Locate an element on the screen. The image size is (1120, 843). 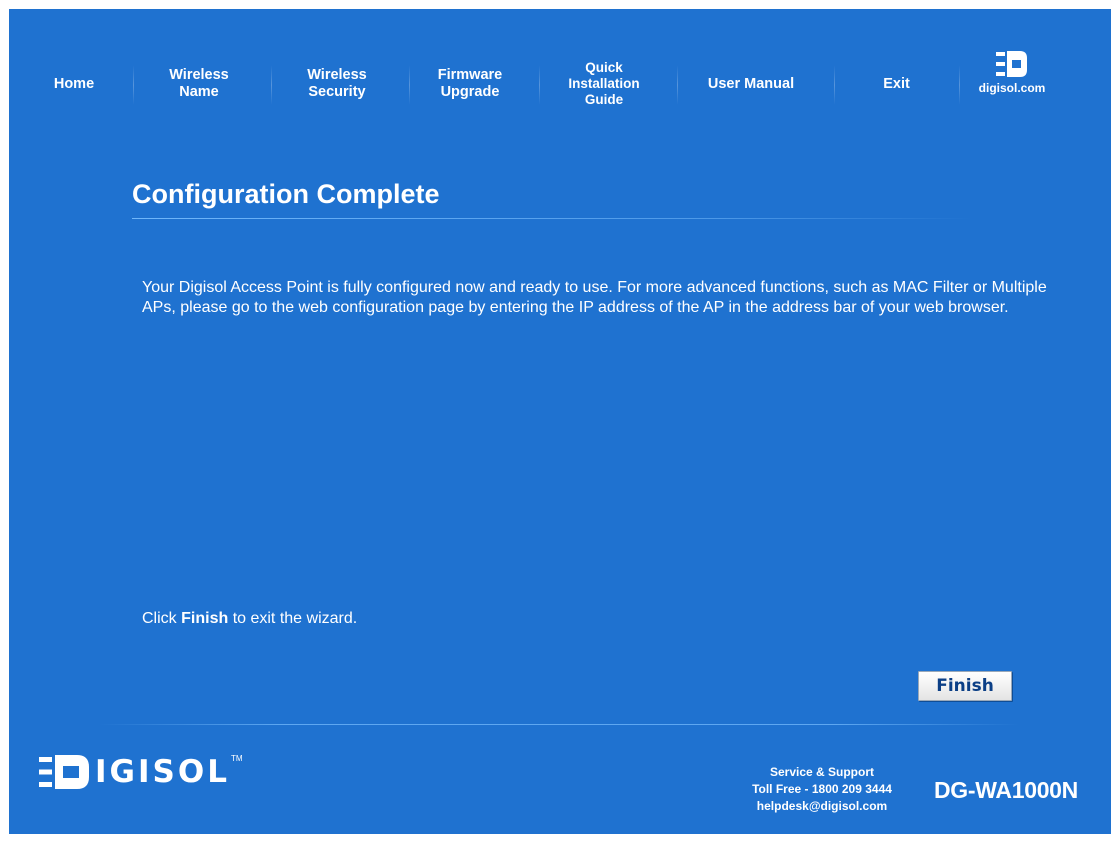
digisol-logo: IGISOL TM is located at coordinates (141, 772).